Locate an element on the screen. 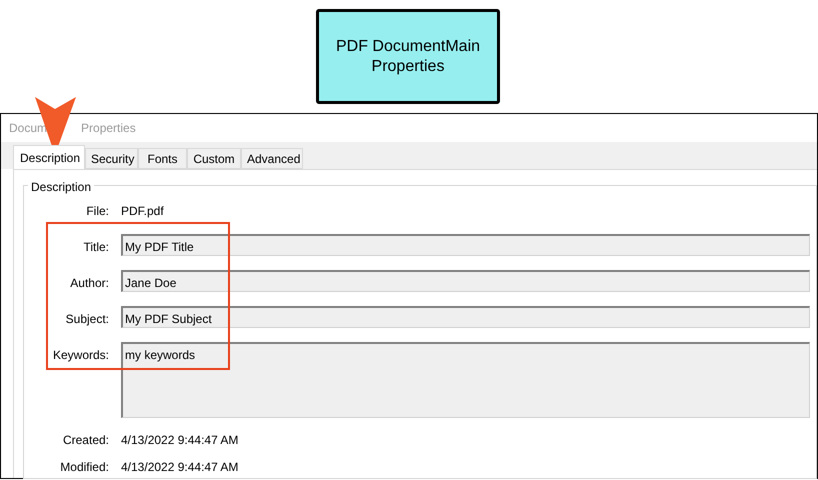 Image resolution: width=818 pixels, height=480 pixels. input-field: My PDF Subject is located at coordinates (465, 317).